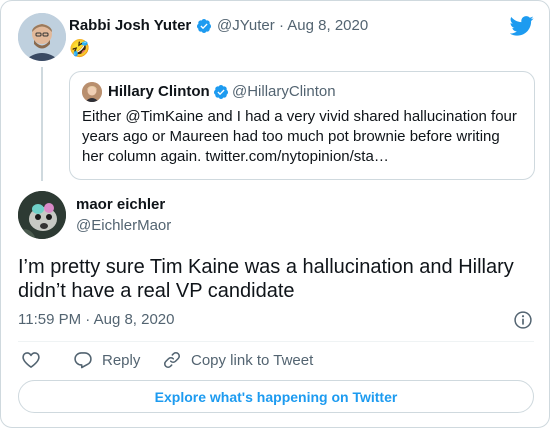 The height and width of the screenshot is (428, 550). I want to click on thread-connector-line, so click(42, 124).